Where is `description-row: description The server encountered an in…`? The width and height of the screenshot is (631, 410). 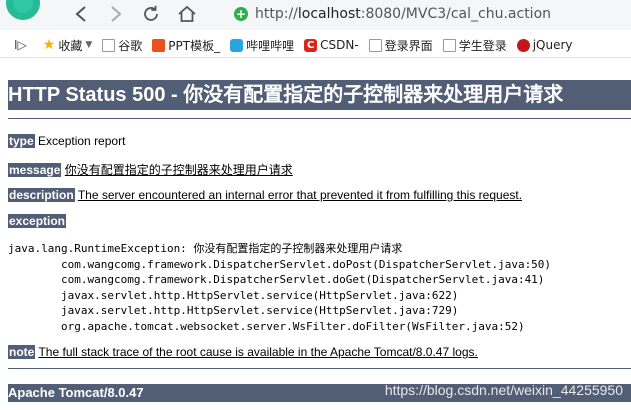 description-row: description The server encountered an in… is located at coordinates (265, 195).